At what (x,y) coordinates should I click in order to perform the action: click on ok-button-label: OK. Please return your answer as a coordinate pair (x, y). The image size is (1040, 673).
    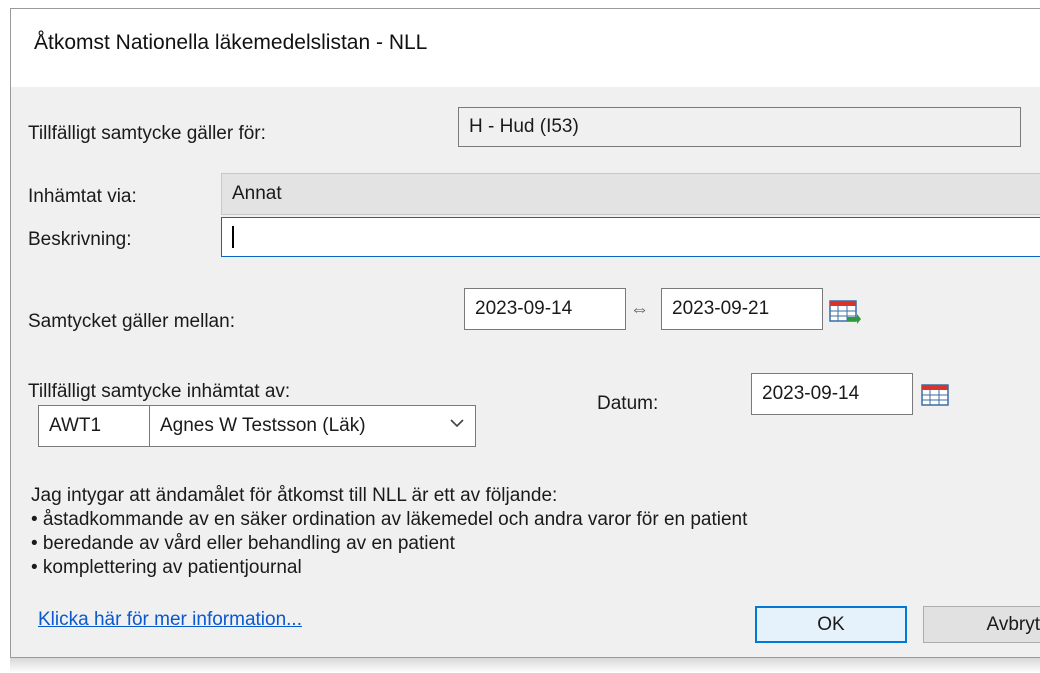
    Looking at the image, I should click on (831, 624).